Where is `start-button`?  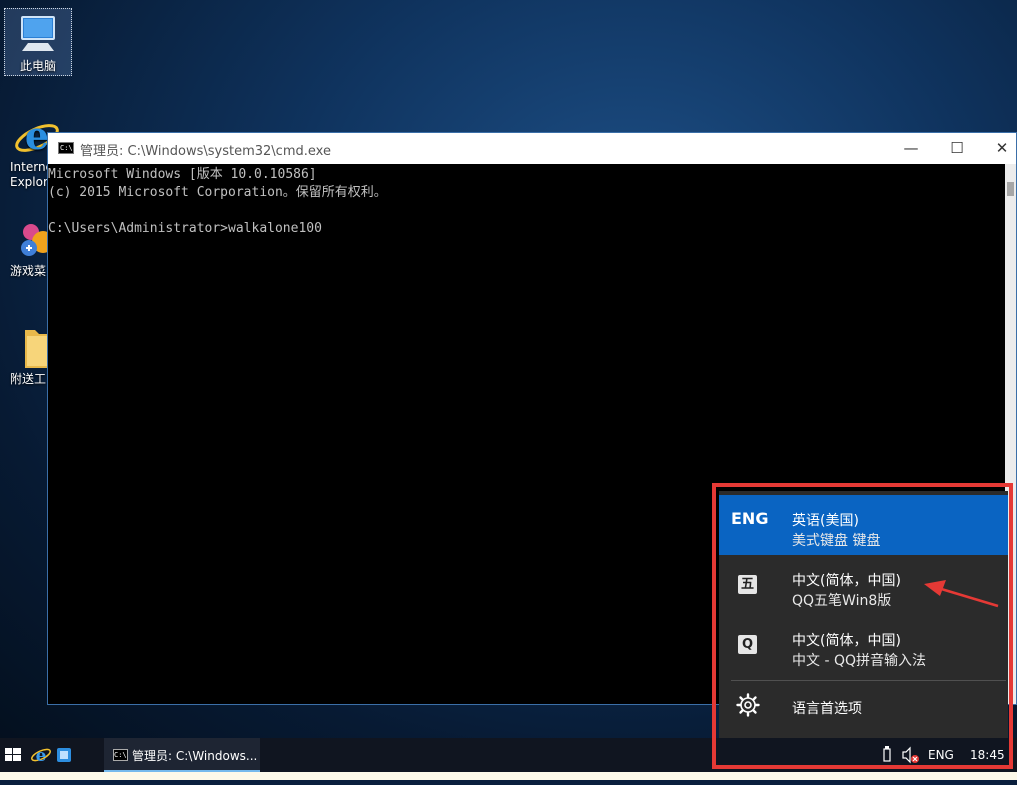 start-button is located at coordinates (13, 755).